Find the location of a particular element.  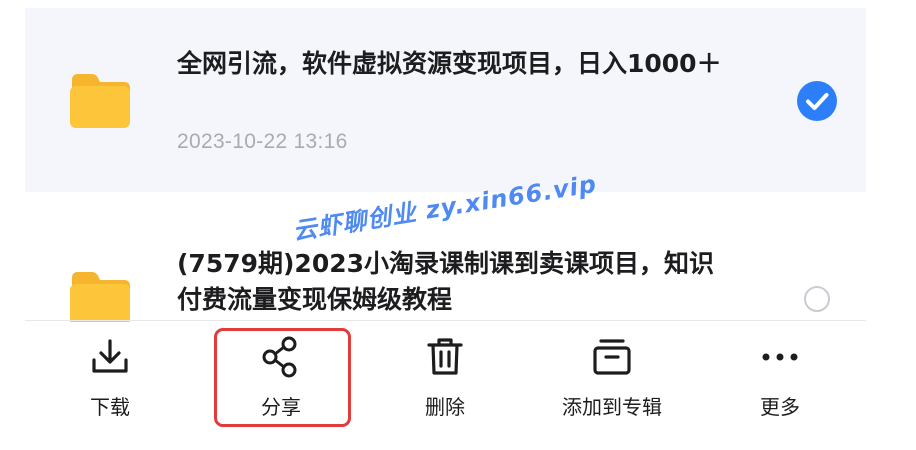

file-title: (7579期)2023小淘录课制课到卖课项目，知识付费流量变现保姆级教程 is located at coordinates (446, 281).